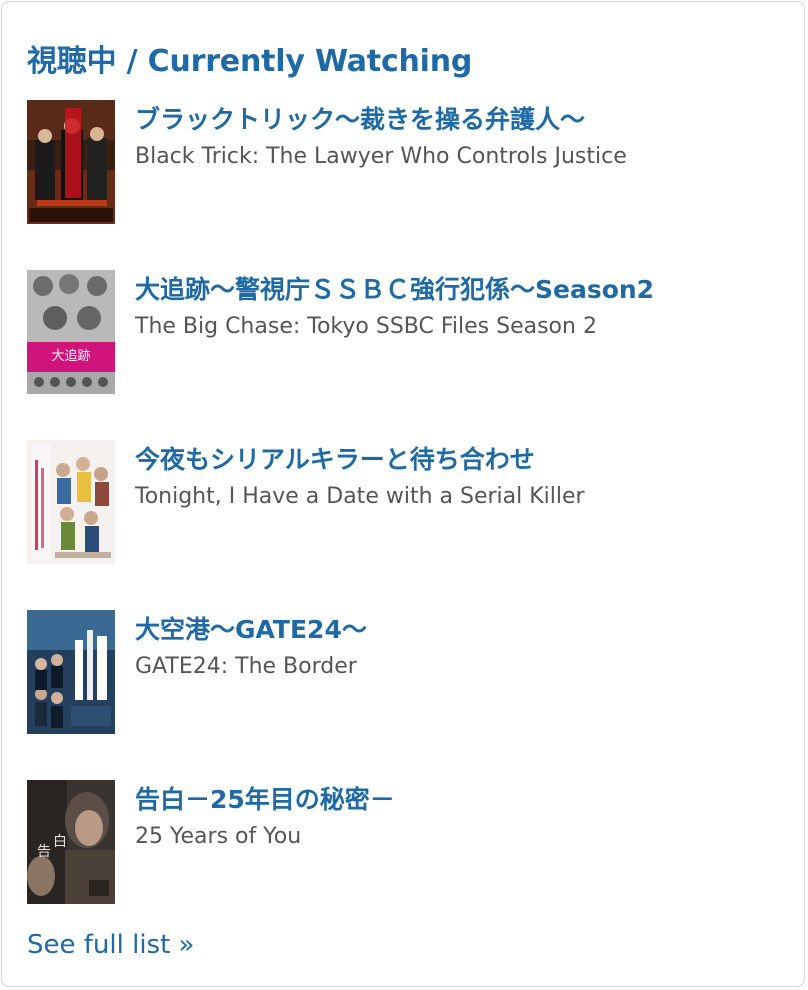 The width and height of the screenshot is (808, 990). Describe the element at coordinates (44, 852) in the screenshot. I see `poster-caption-a: 告` at that location.